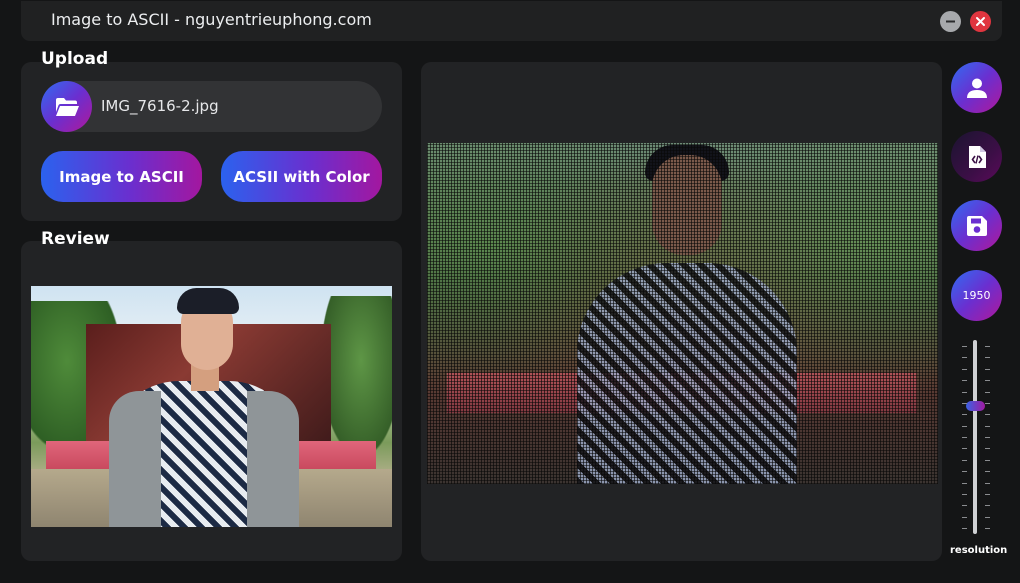 The width and height of the screenshot is (1020, 583). Describe the element at coordinates (121, 176) in the screenshot. I see `image-to-ascii-button: Image to ASCII` at that location.